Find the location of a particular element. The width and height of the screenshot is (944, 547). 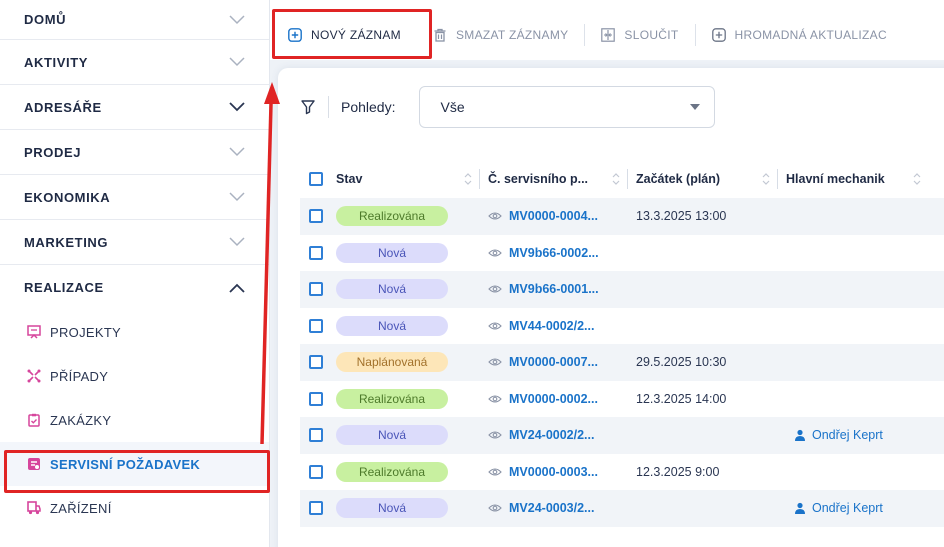

sidebar-section-realizace: REALIZACE is located at coordinates (134, 287).